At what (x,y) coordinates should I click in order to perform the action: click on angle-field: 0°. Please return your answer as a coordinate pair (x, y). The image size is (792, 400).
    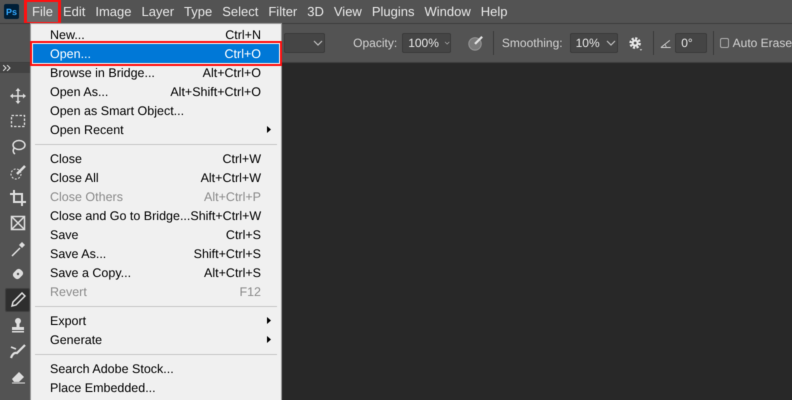
    Looking at the image, I should click on (691, 43).